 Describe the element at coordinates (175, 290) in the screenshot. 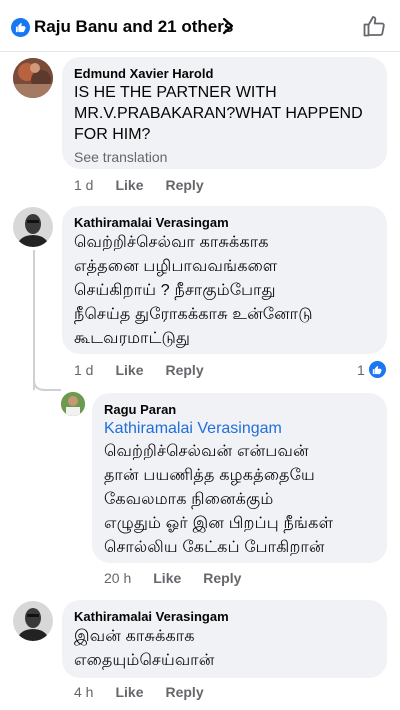

I see `comment-text-line: செய்கிறாய் ? நீசாகும்போது` at that location.